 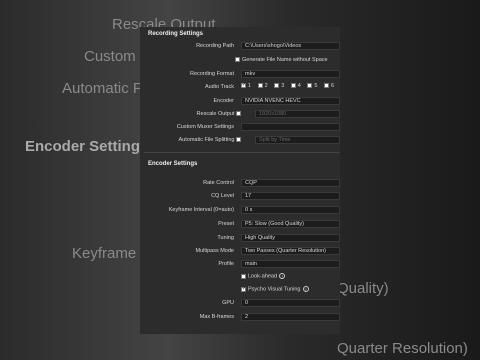 What do you see at coordinates (237, 60) in the screenshot?
I see `no-space-checkbox` at bounding box center [237, 60].